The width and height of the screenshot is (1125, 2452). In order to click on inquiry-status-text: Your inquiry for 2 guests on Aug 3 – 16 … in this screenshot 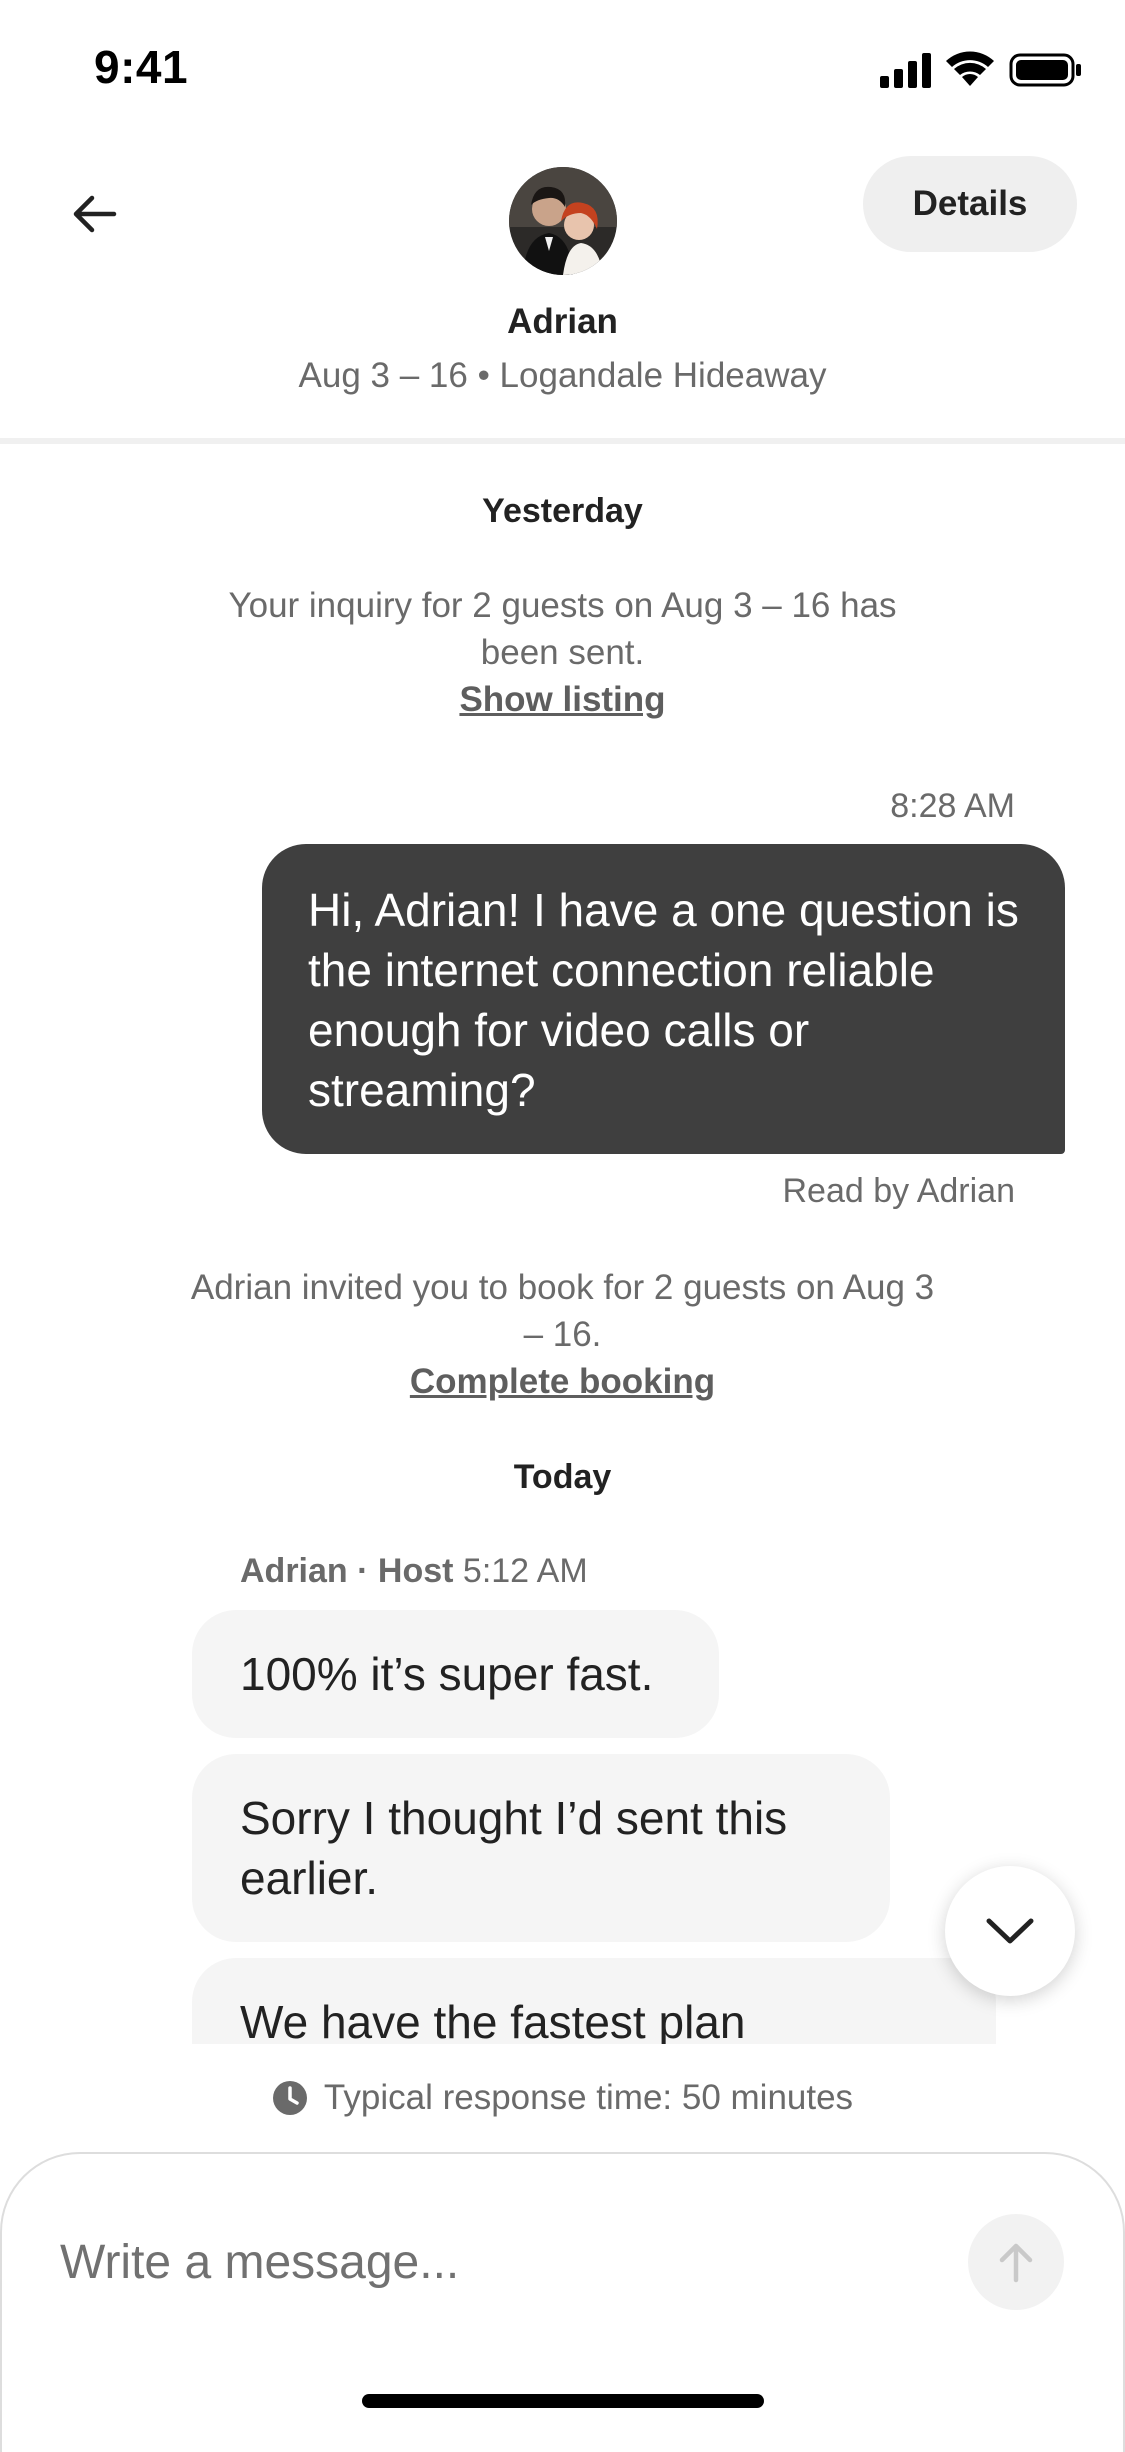, I will do `click(562, 629)`.